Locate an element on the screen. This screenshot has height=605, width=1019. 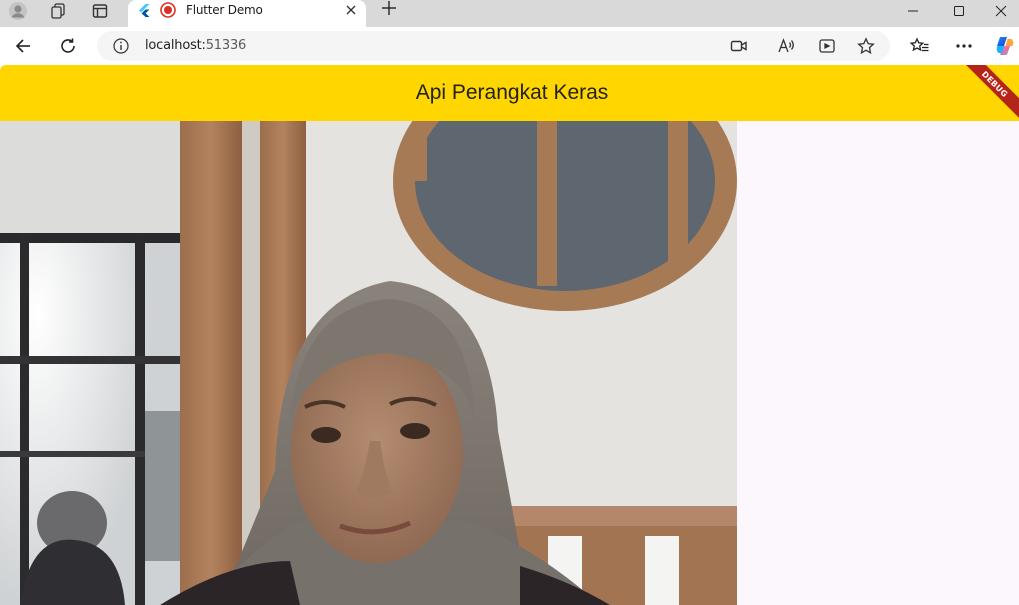
tab-strip: Flutter Demo is located at coordinates (509, 13).